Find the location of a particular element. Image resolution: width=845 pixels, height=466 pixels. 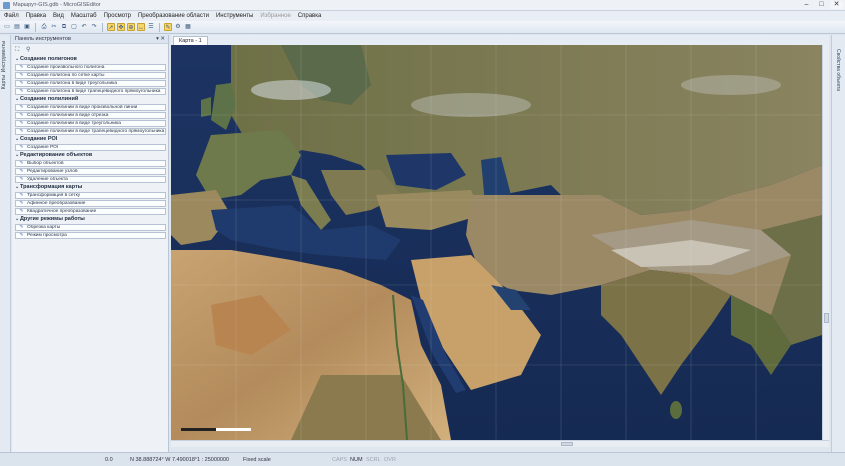

group-title: Создание полилиний is located at coordinates (49, 99).